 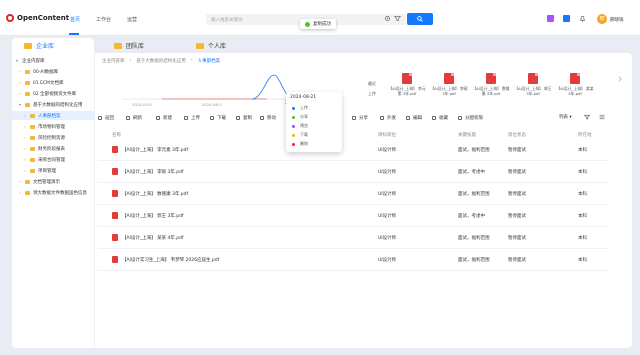 I want to click on tab-label: 企业库, so click(x=45, y=46).